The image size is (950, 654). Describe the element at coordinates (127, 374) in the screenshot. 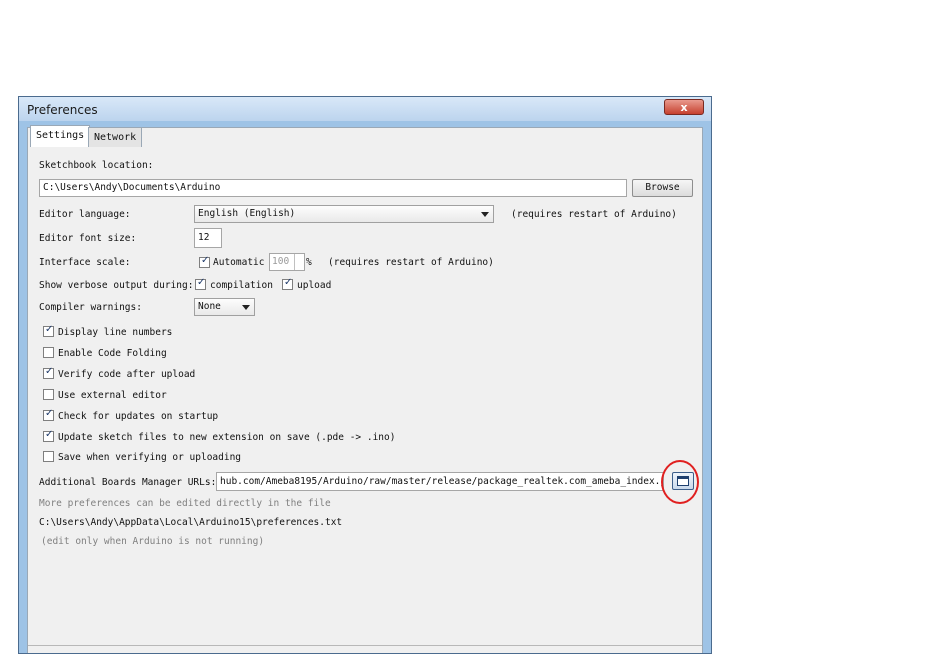

I see `checkbox-label: Verify code after upload` at that location.